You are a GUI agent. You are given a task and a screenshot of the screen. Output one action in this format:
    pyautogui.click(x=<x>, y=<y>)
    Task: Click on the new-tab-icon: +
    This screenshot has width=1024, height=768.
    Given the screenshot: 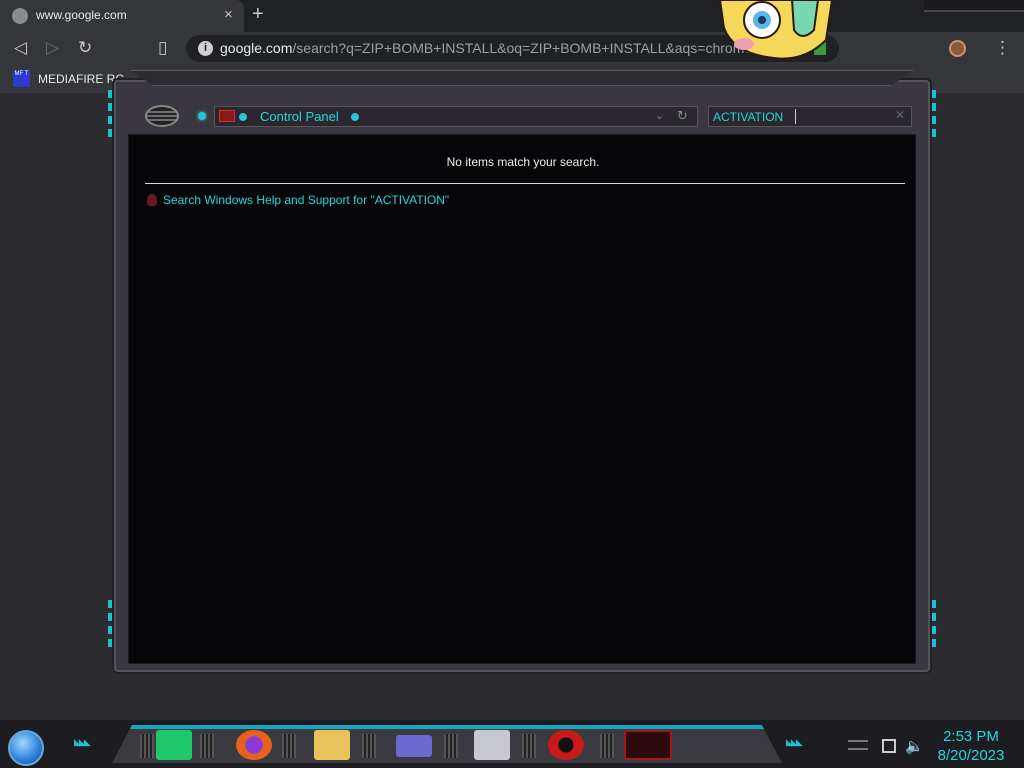 What is the action you would take?
    pyautogui.click(x=258, y=14)
    